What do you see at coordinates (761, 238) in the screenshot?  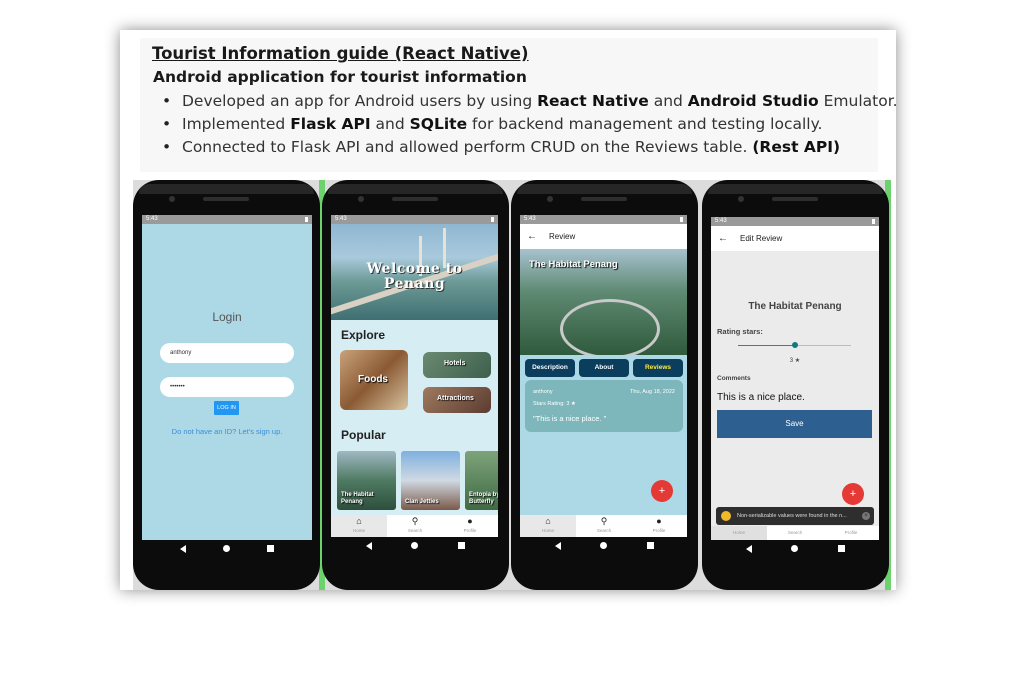 I see `header-title: Edit Review` at bounding box center [761, 238].